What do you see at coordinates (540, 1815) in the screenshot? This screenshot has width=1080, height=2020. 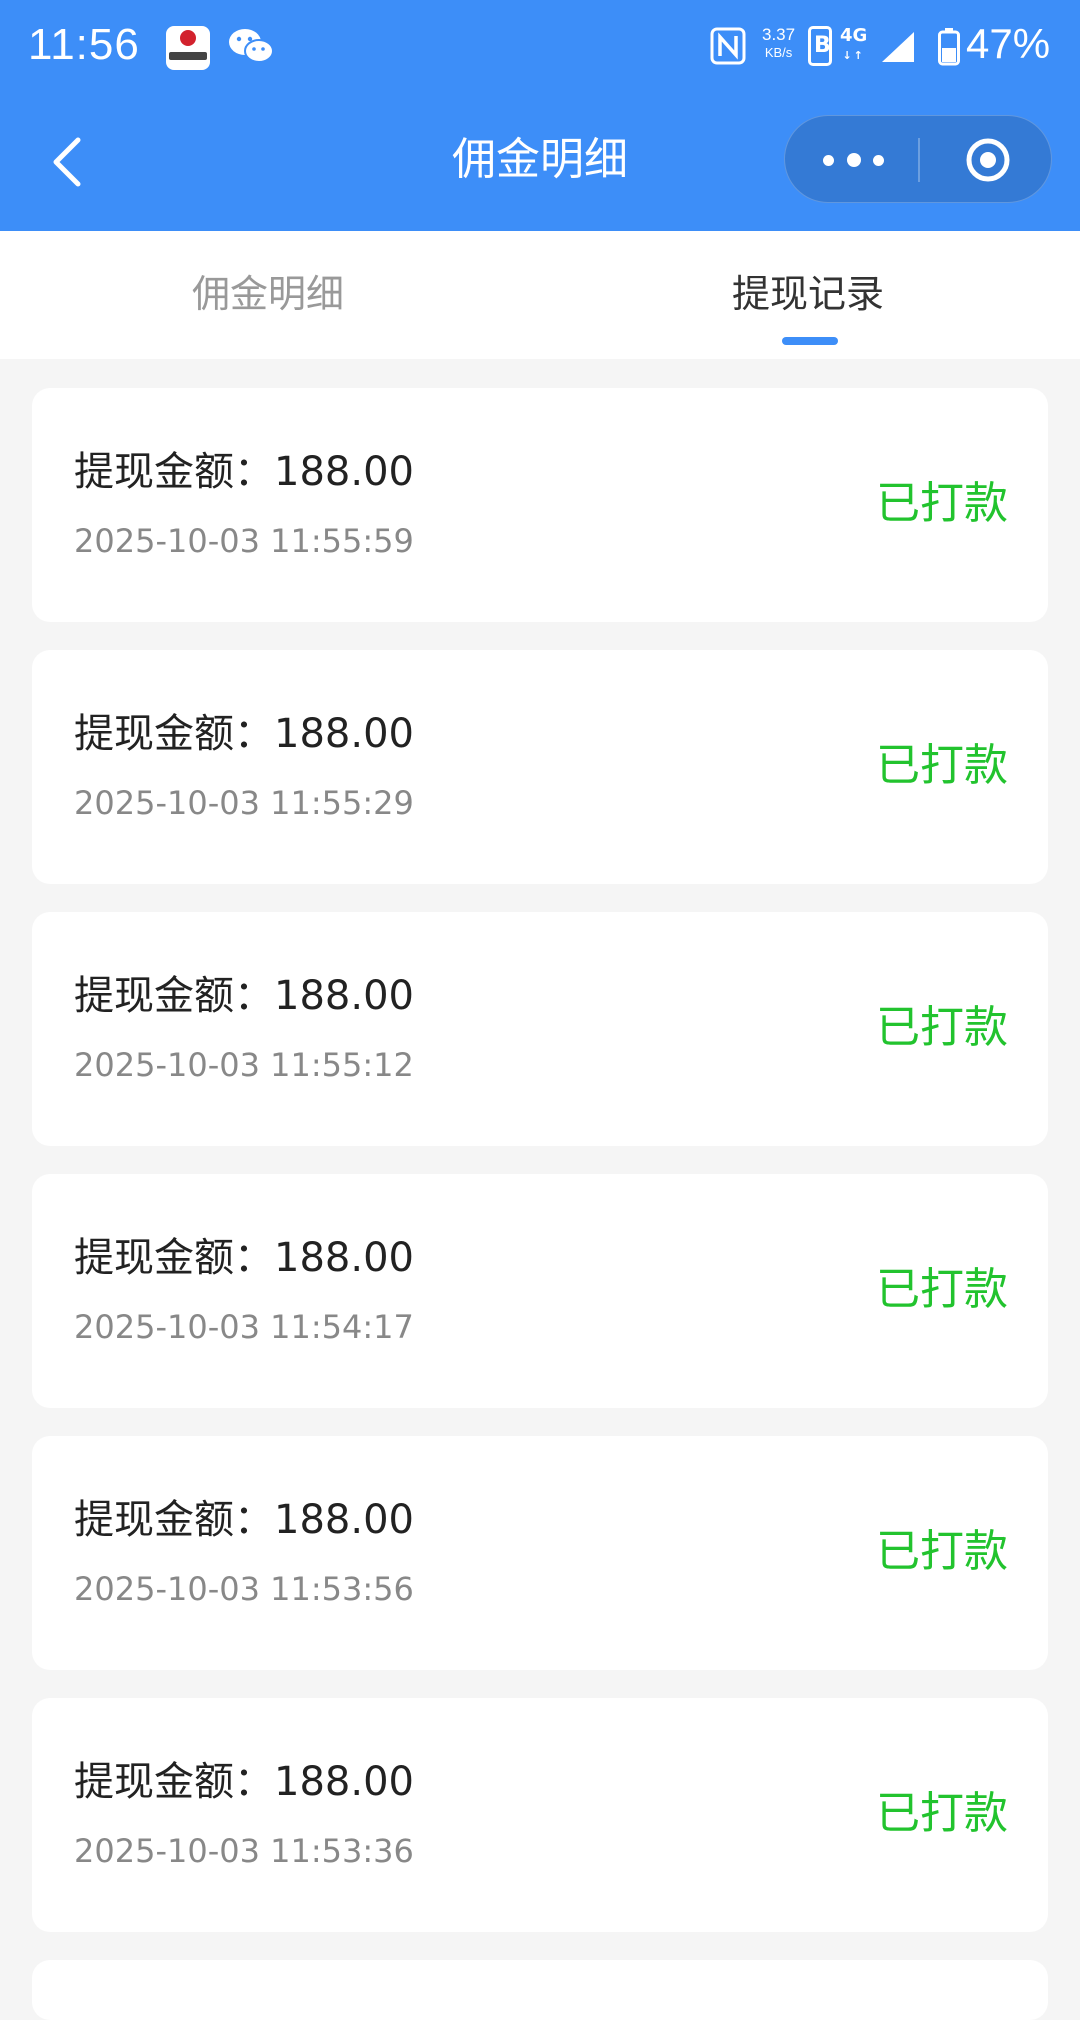 I see `list-item: 提现金额：188.00 2025-10-03 11:53:36 已打款` at bounding box center [540, 1815].